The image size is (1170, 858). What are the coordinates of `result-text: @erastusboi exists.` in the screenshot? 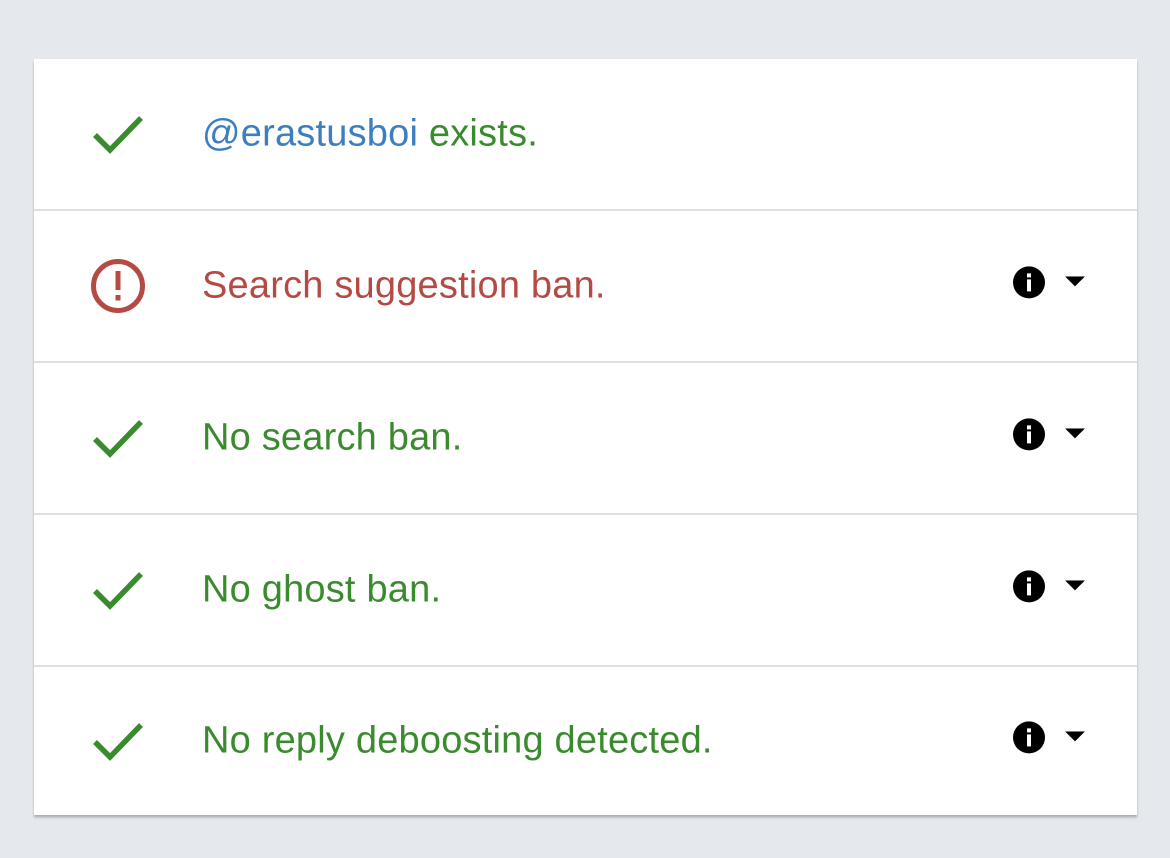 It's located at (370, 134).